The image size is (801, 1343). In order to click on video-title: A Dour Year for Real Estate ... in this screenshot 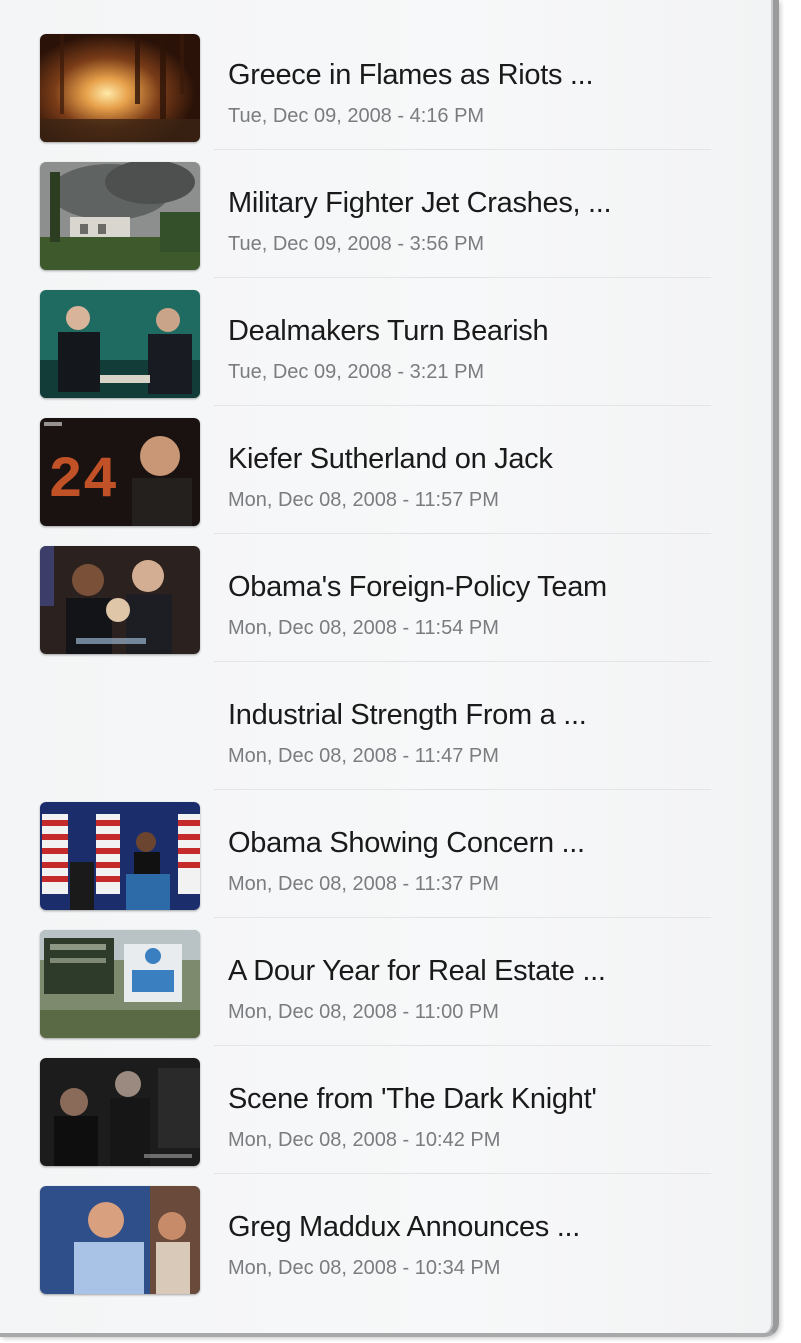, I will do `click(417, 971)`.